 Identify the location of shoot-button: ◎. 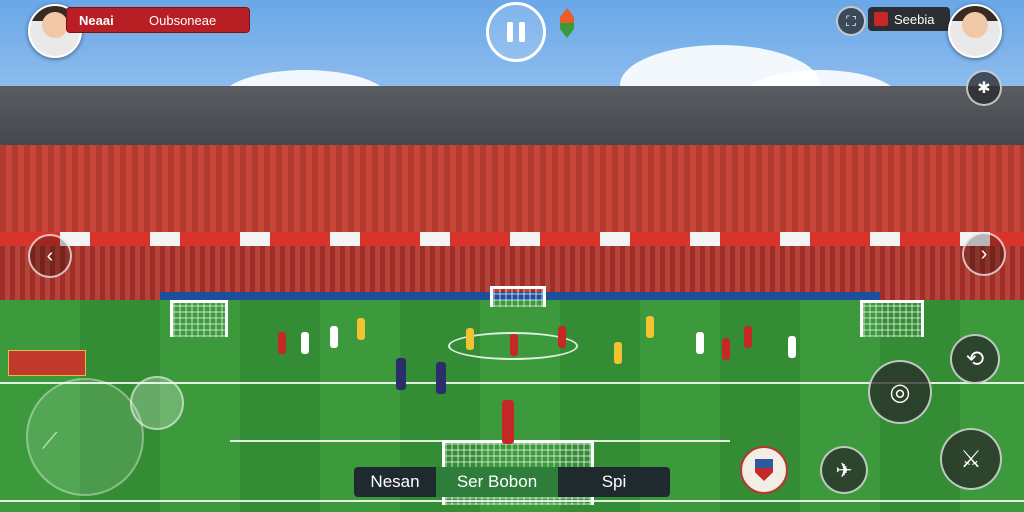
(900, 392).